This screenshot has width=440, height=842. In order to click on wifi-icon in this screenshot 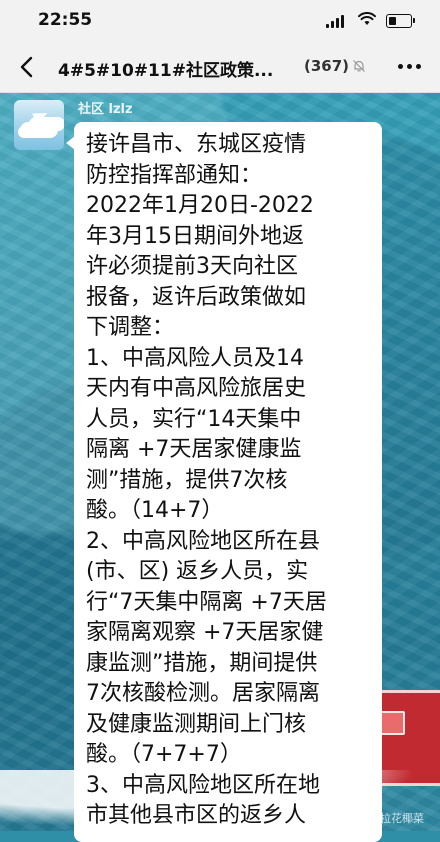, I will do `click(367, 18)`.